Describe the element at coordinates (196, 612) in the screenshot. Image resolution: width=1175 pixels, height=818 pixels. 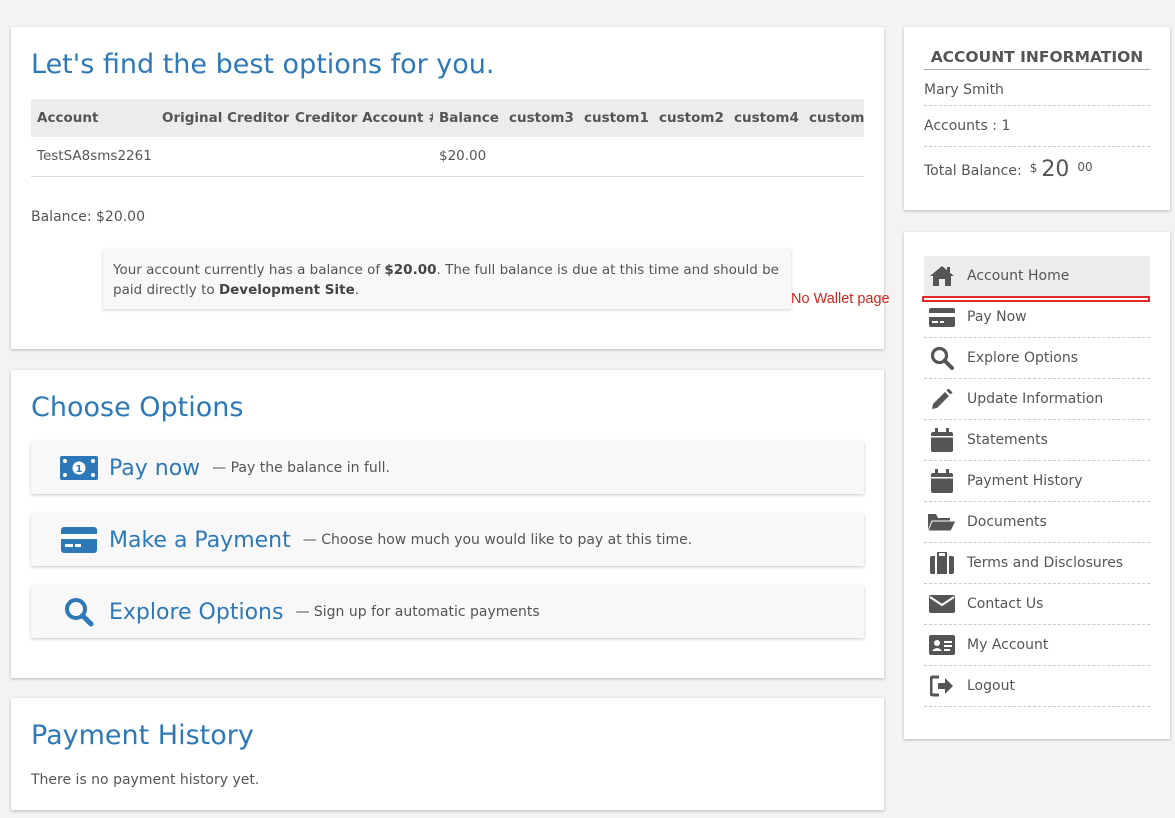
I see `option-title: Explore Options` at that location.